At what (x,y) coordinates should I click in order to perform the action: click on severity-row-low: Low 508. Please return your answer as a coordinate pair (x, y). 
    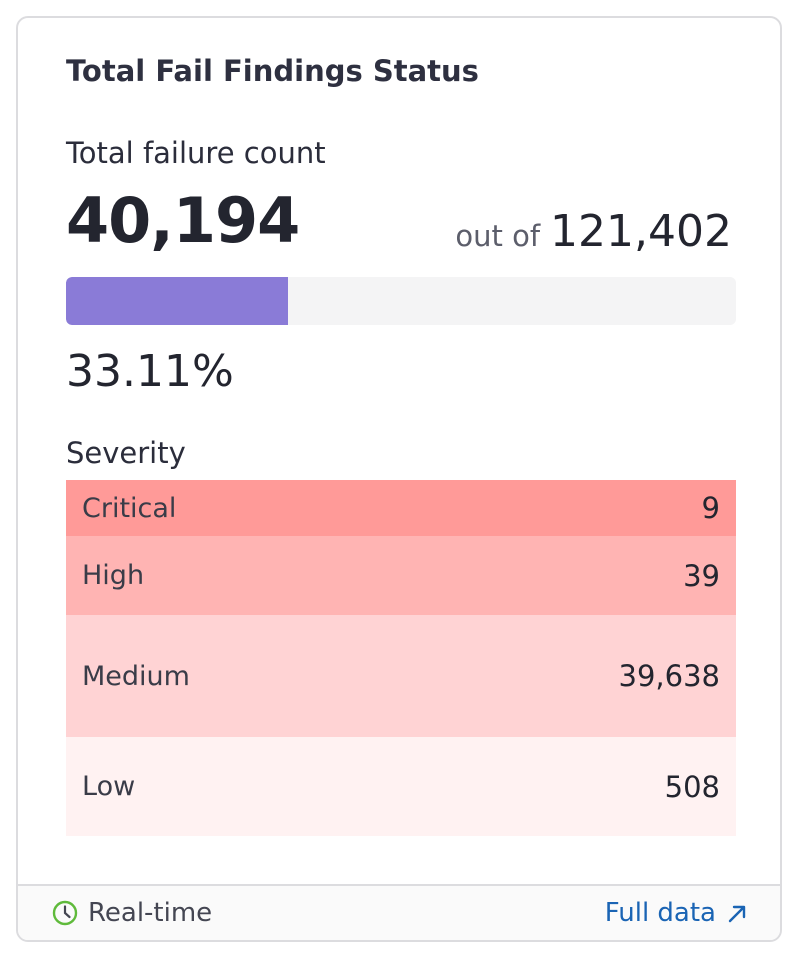
    Looking at the image, I should click on (401, 786).